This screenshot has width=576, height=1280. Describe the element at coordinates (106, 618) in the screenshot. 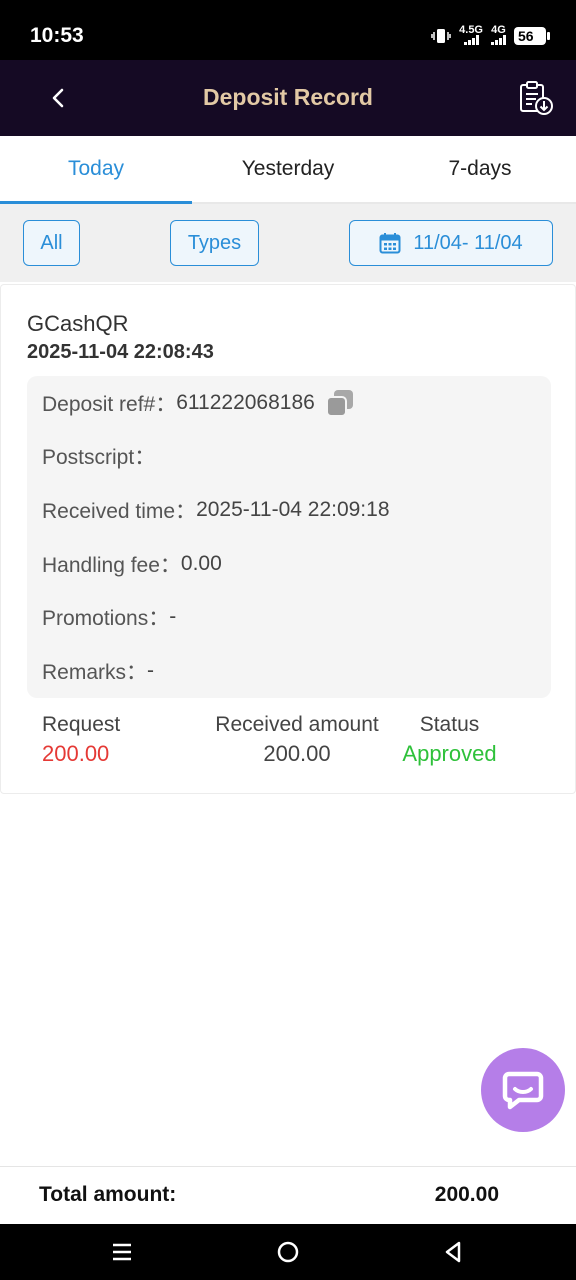

I see `promotions-label: Promotions：` at that location.